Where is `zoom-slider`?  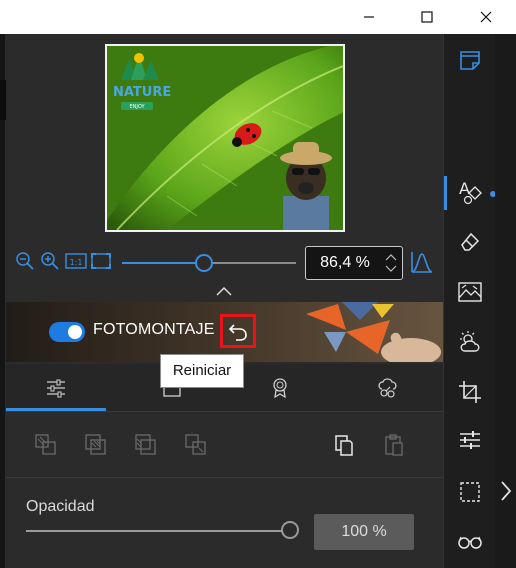 zoom-slider is located at coordinates (209, 263).